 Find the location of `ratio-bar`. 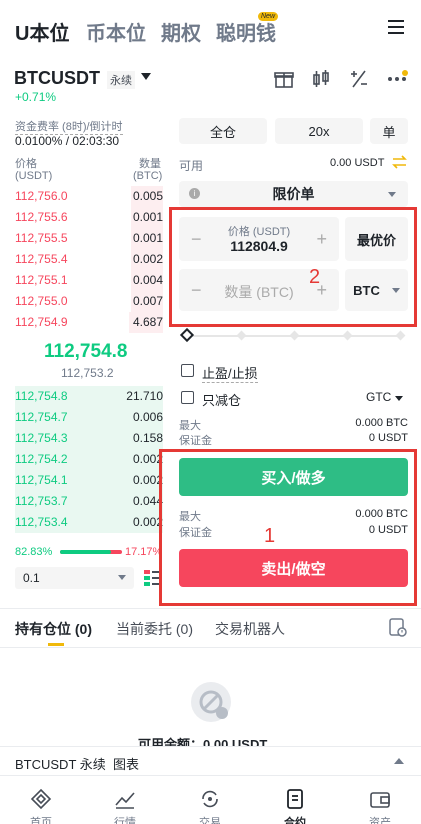

ratio-bar is located at coordinates (91, 552).